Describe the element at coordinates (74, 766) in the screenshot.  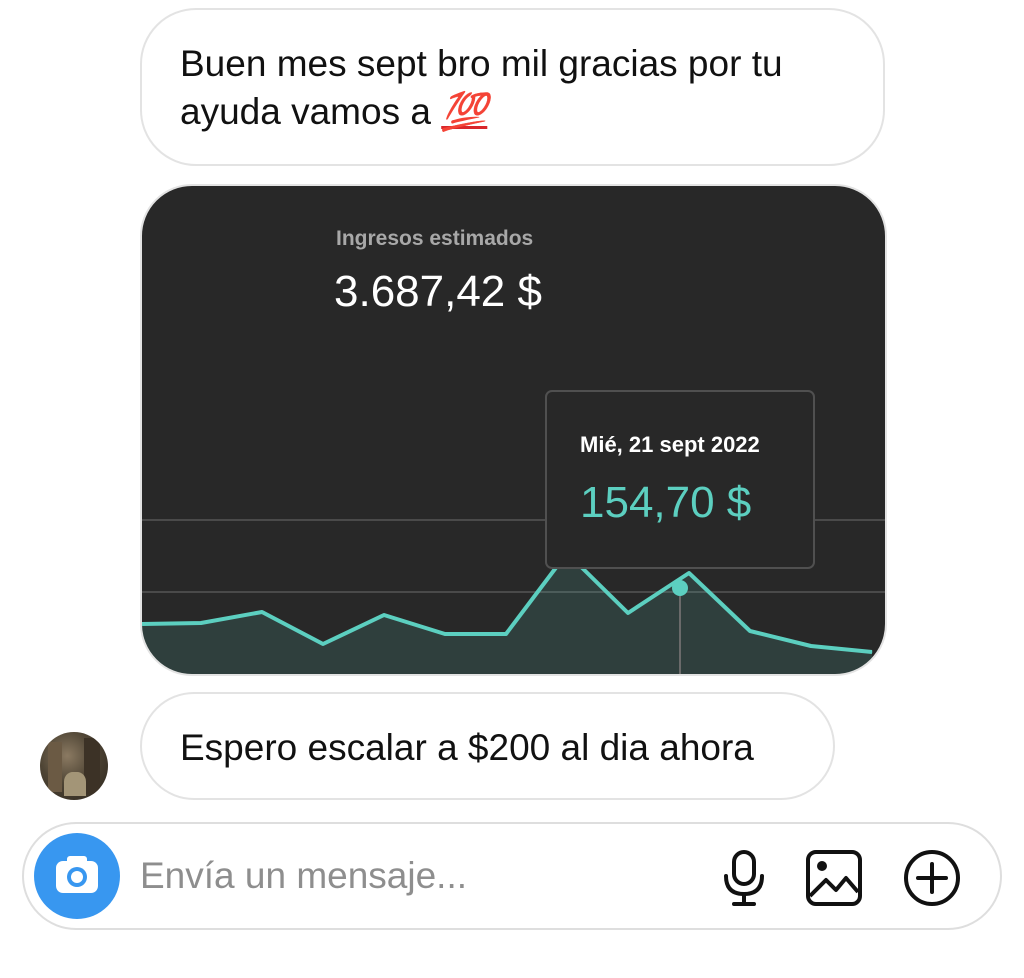
I see `avatar` at that location.